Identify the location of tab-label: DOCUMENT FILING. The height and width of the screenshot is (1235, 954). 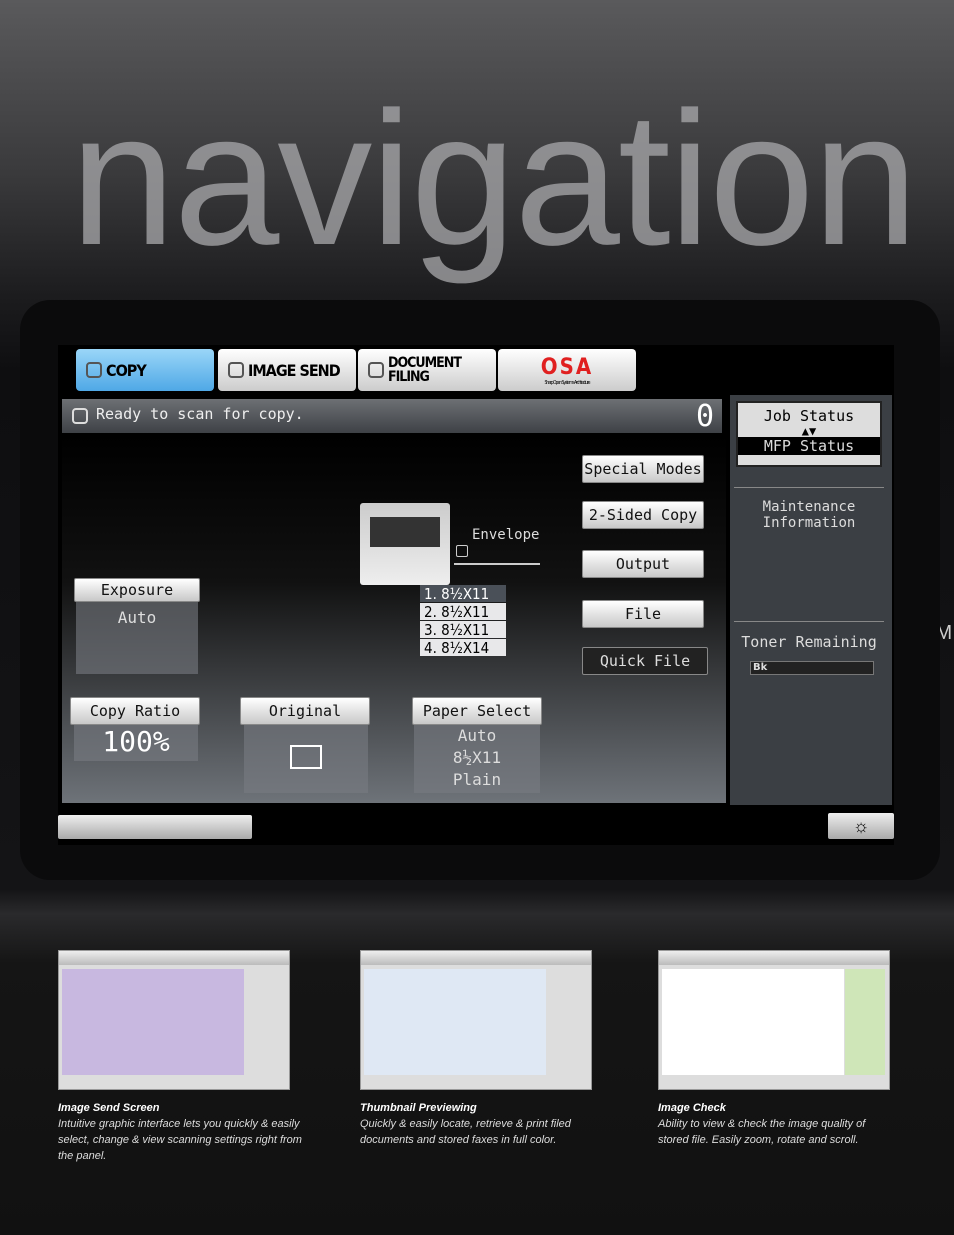
(425, 370).